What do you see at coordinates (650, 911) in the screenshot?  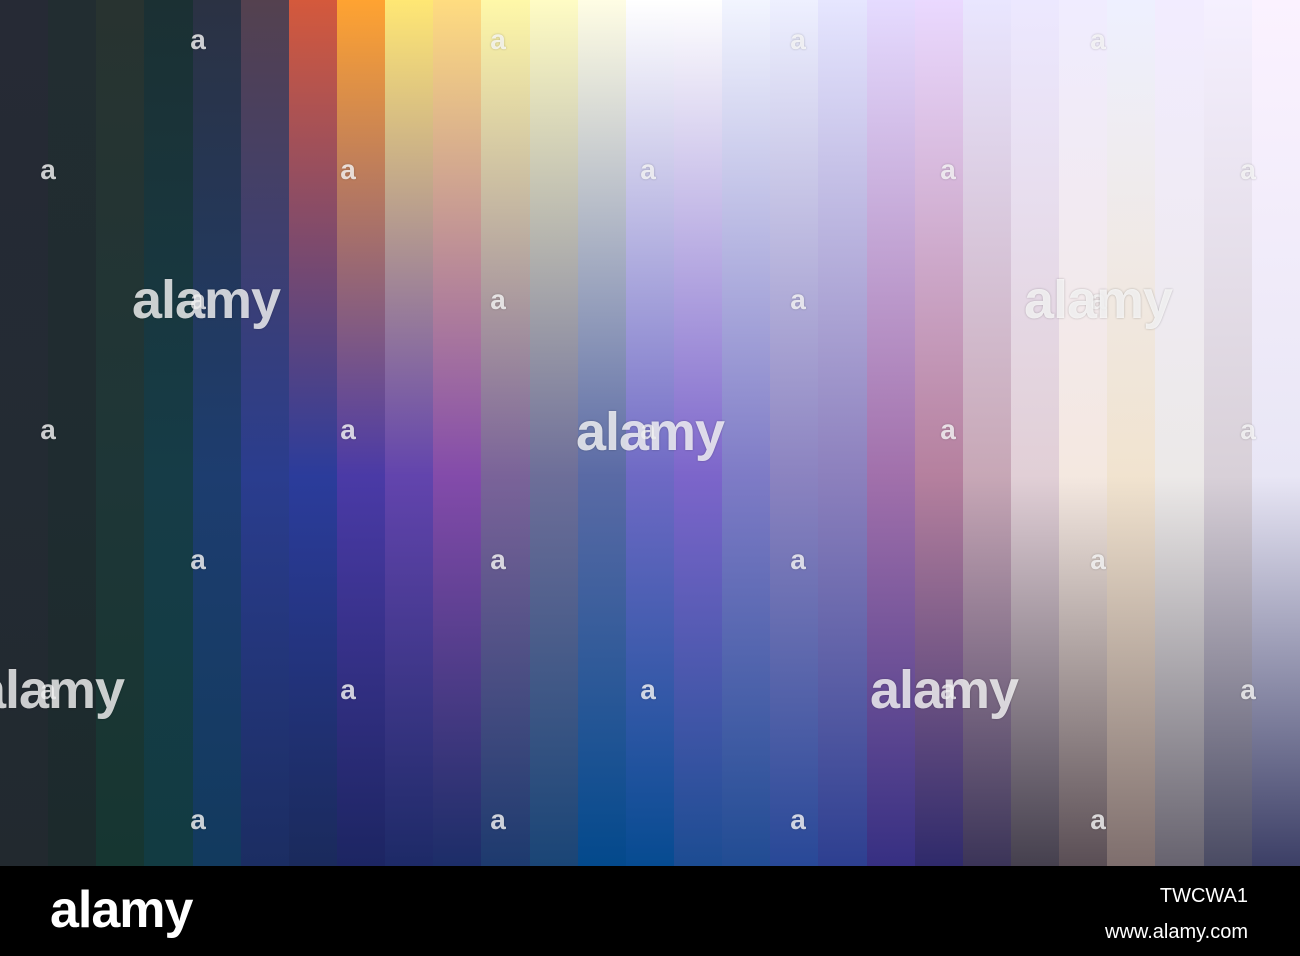 I see `footer-bar: alamy TWCWA1 www.alamy.com` at bounding box center [650, 911].